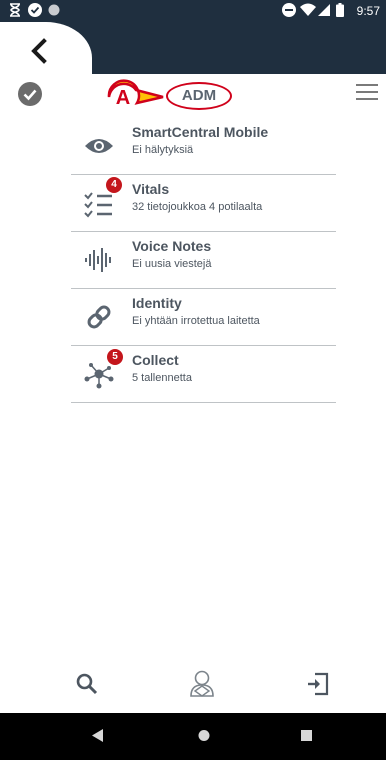  I want to click on module-title: Vitals, so click(151, 189).